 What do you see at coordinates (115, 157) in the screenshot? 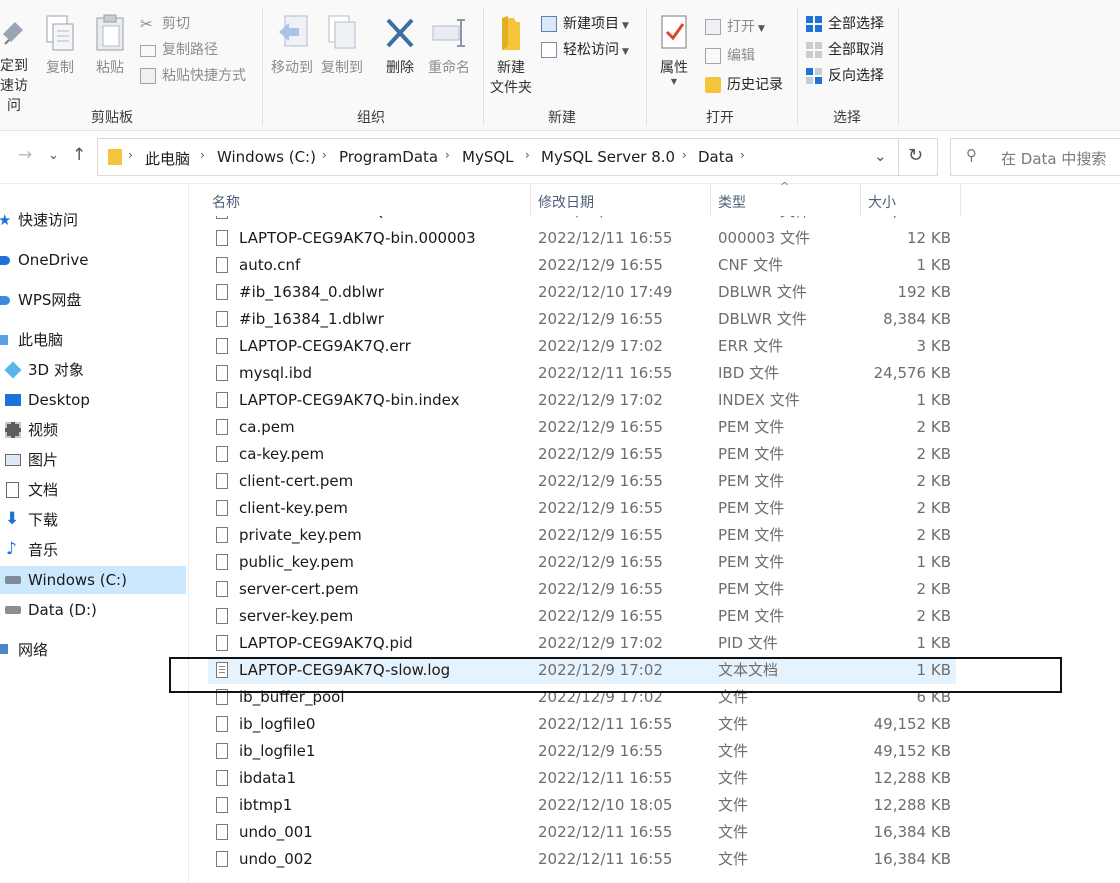
I see `folder-icon` at bounding box center [115, 157].